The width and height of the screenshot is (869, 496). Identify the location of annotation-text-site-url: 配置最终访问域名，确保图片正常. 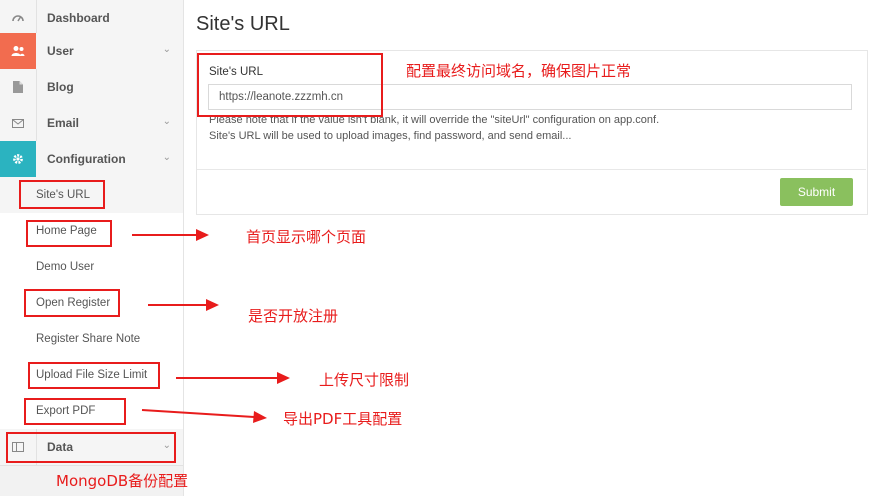
(519, 71).